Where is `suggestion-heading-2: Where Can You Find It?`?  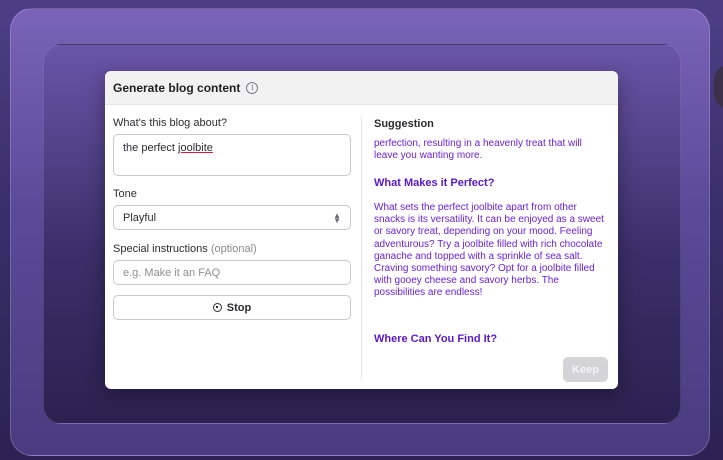 suggestion-heading-2: Where Can You Find It? is located at coordinates (436, 339).